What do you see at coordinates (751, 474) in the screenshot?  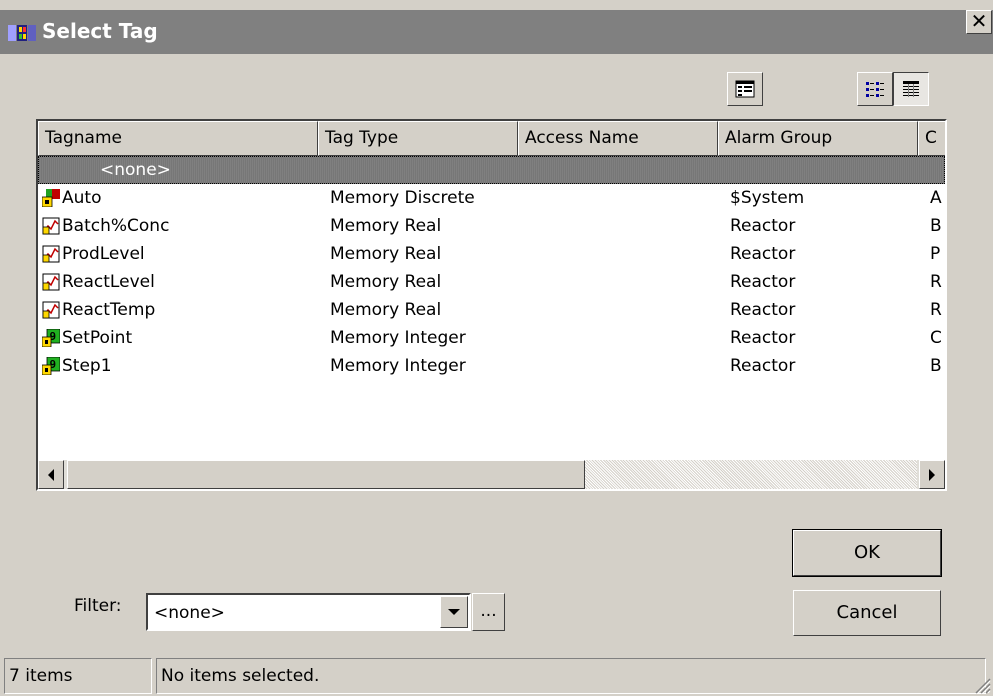 I see `scrollbar-track` at bounding box center [751, 474].